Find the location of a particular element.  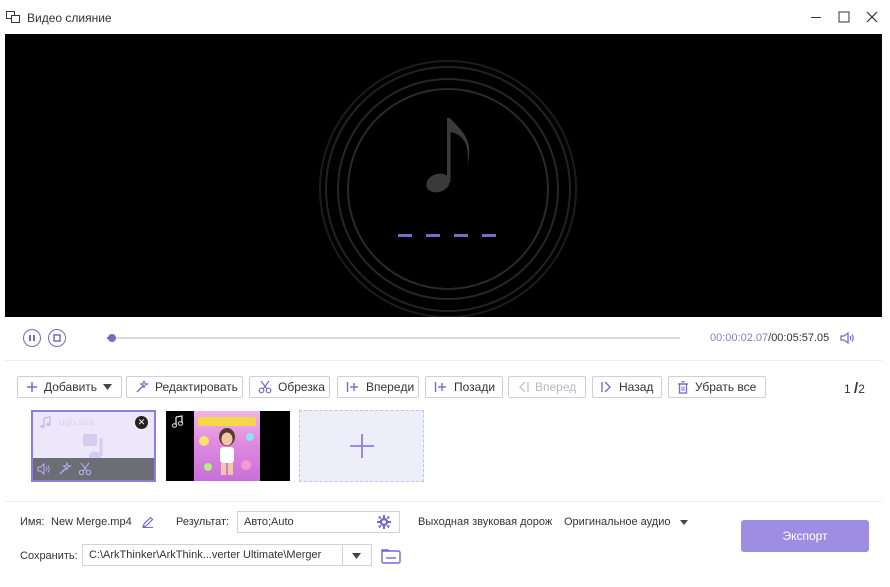

merge-app-icon is located at coordinates (13, 17).